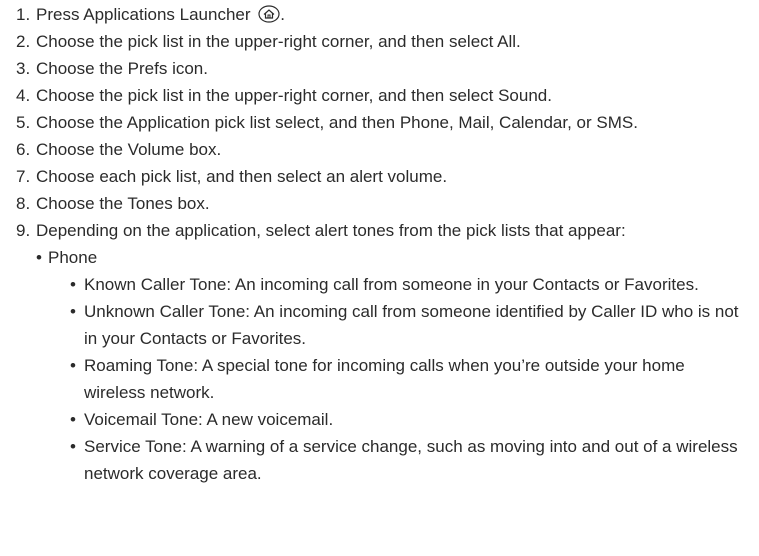  Describe the element at coordinates (23, 203) in the screenshot. I see `step-number: 8.` at that location.